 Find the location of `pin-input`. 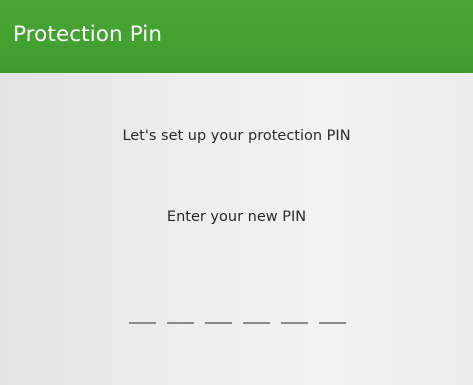

pin-input is located at coordinates (237, 323).